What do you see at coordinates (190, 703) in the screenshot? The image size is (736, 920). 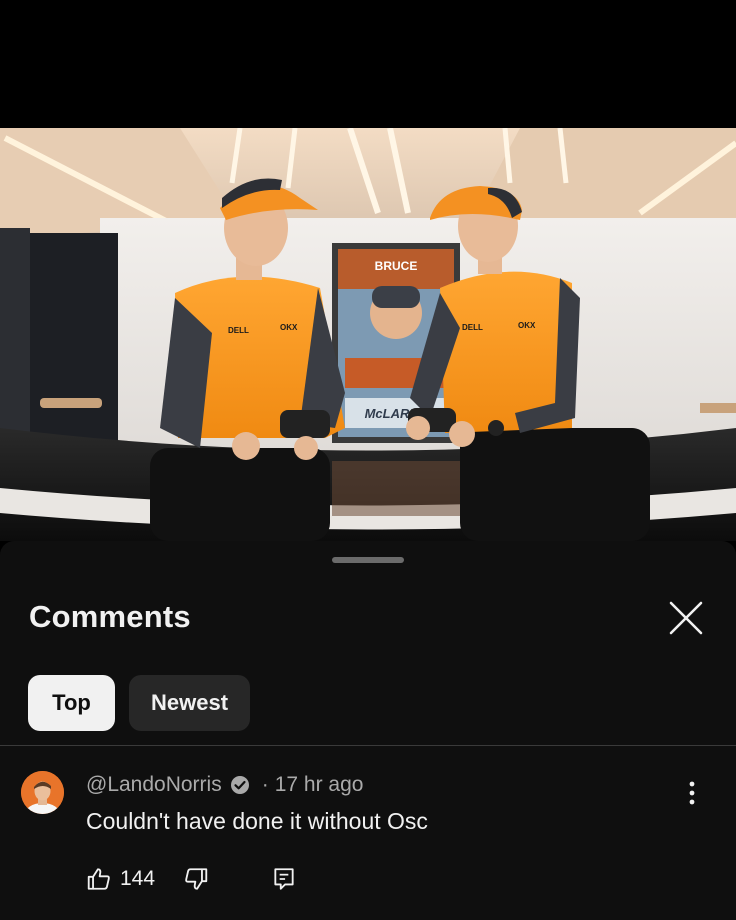 I see `chip-newest: Newest` at bounding box center [190, 703].